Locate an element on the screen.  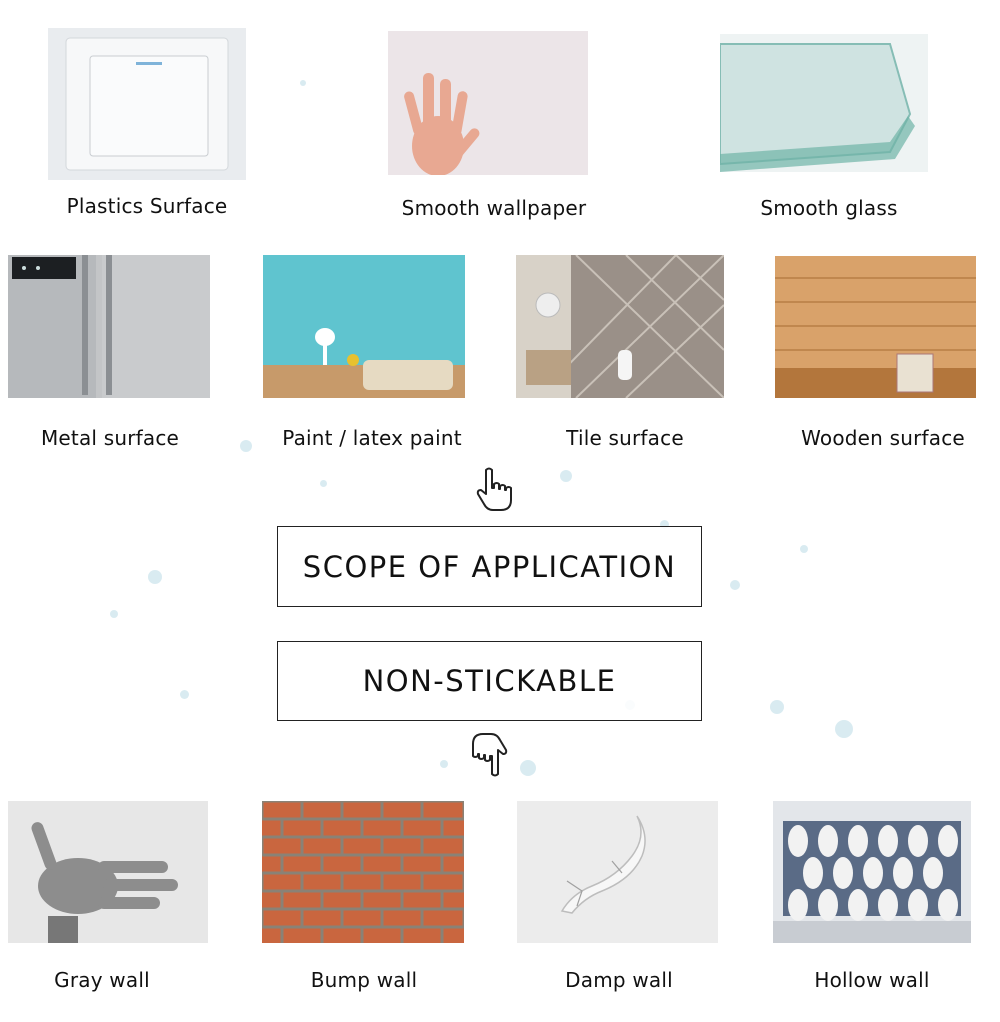
caption-hollow-wall: Hollow wall is located at coordinates (872, 980).